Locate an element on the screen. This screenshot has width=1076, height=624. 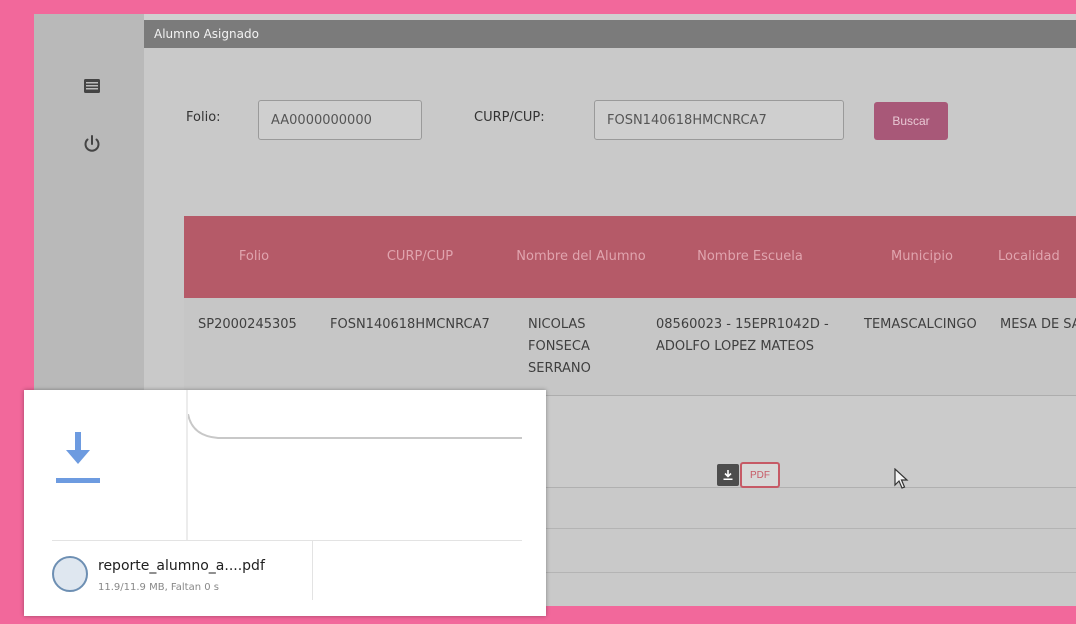
download-button is located at coordinates (728, 475).